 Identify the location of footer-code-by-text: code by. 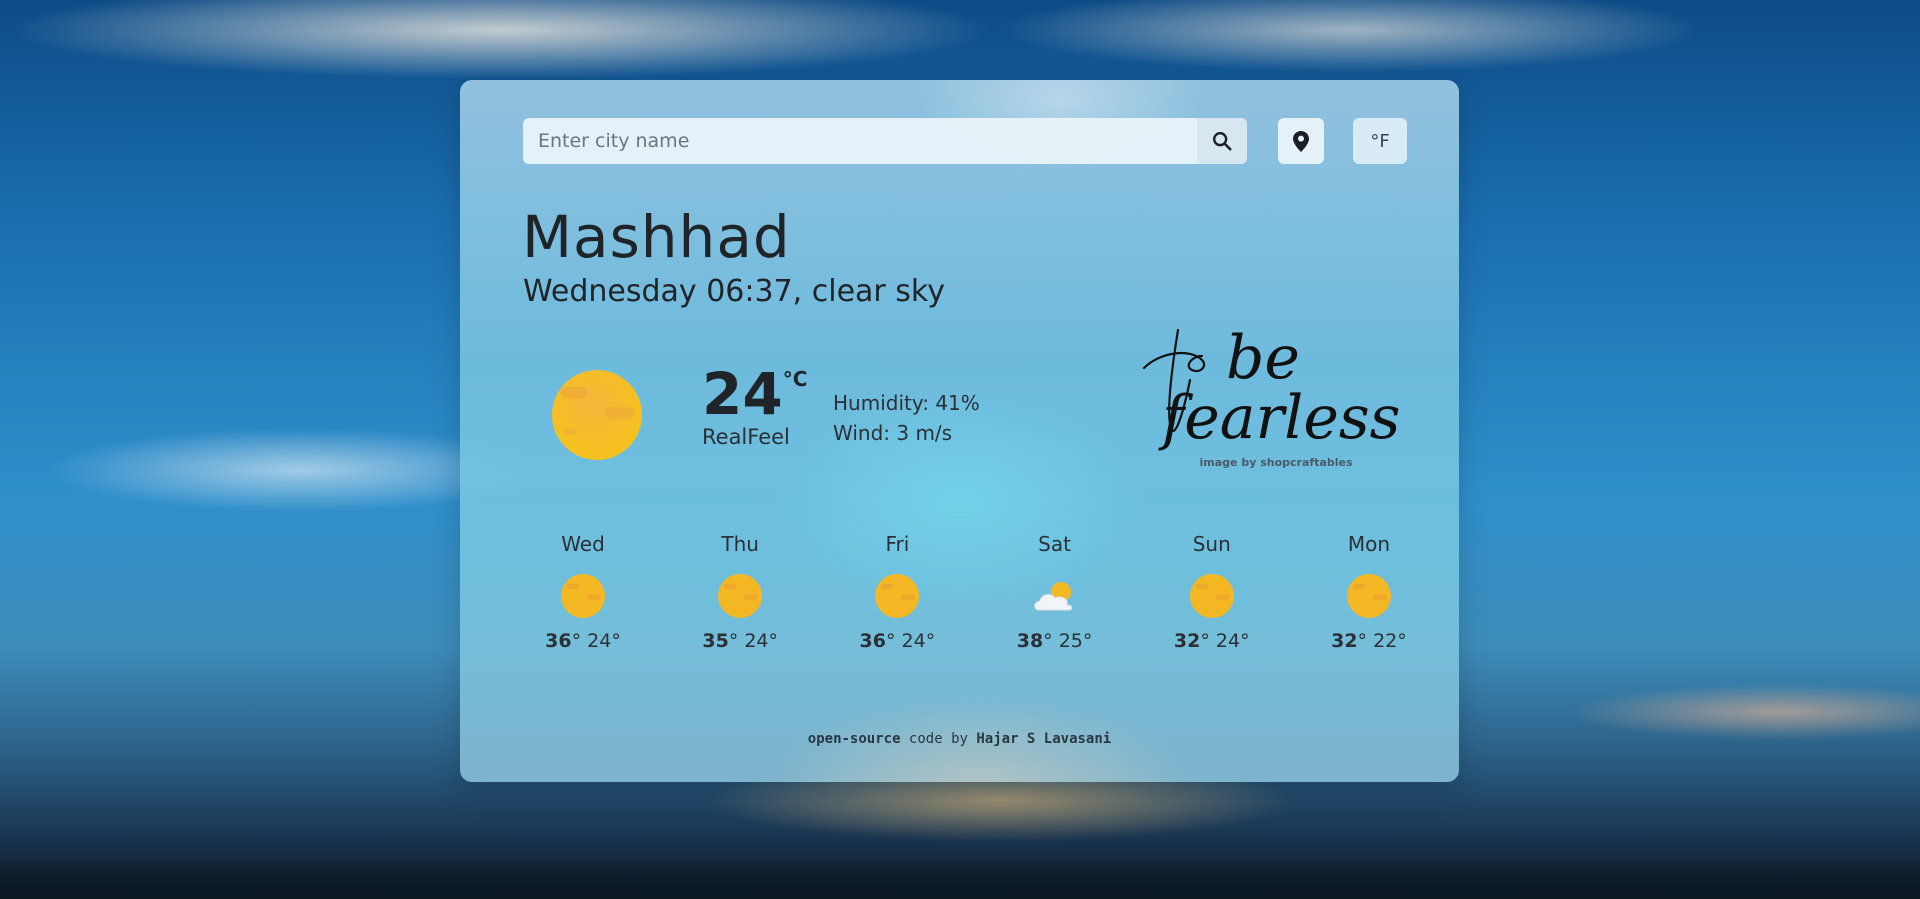
(938, 739).